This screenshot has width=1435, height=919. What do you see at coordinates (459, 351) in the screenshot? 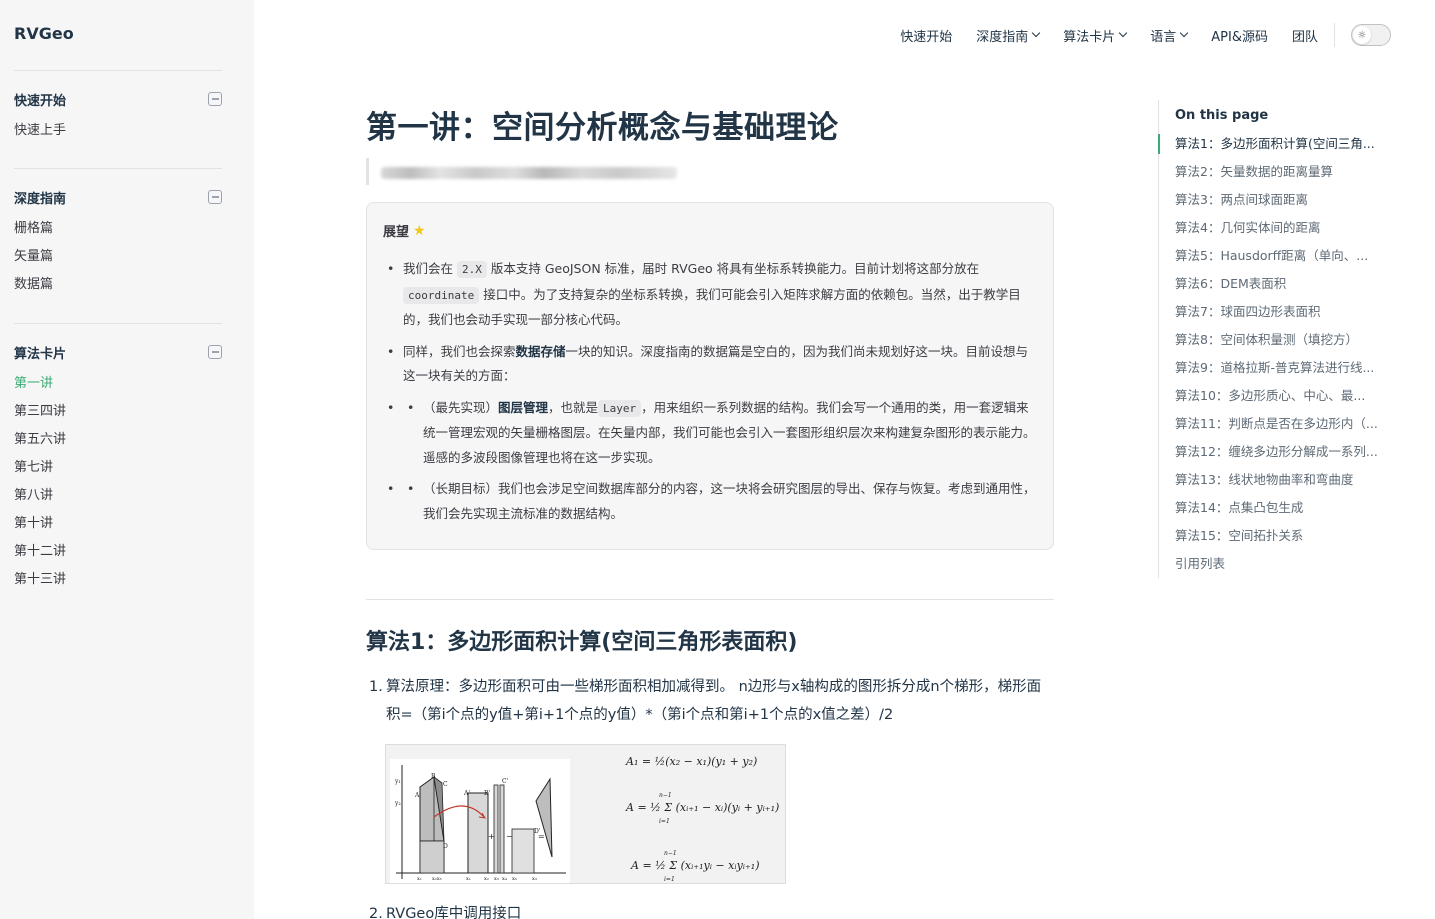
I see `text: 同样，我们也会探索` at bounding box center [459, 351].